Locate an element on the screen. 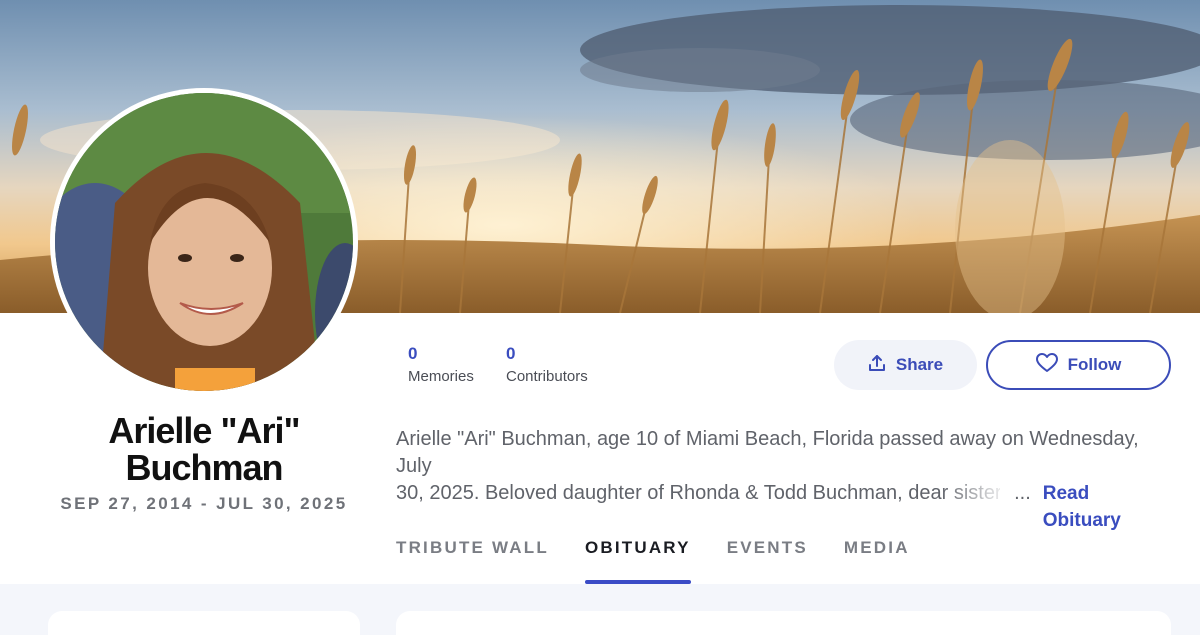  right-card is located at coordinates (783, 623).